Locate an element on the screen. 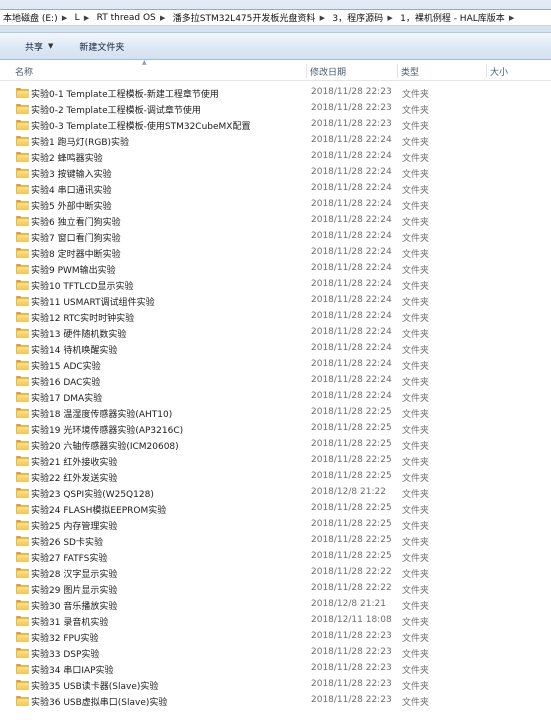  column-header-date: 修改日期 is located at coordinates (351, 71).